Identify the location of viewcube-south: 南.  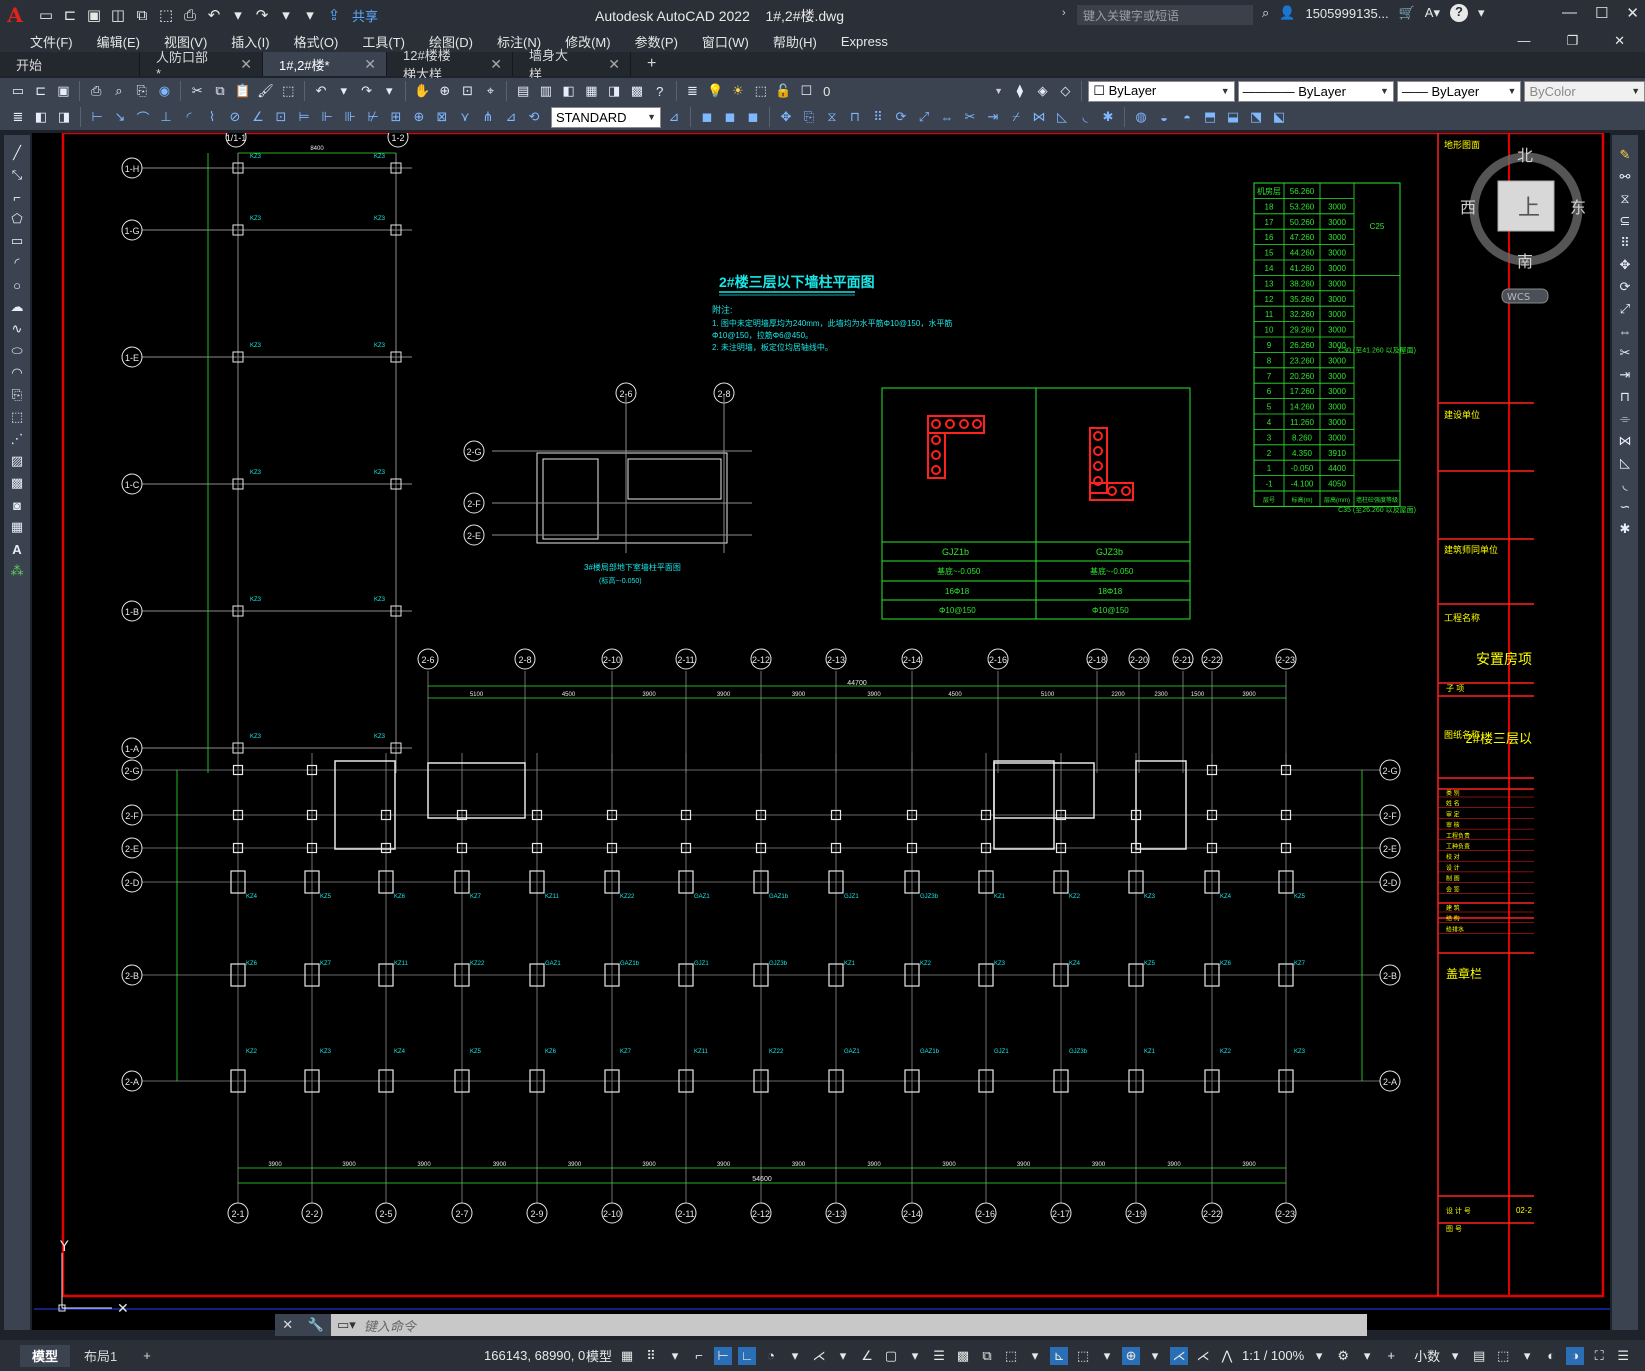
(1525, 261).